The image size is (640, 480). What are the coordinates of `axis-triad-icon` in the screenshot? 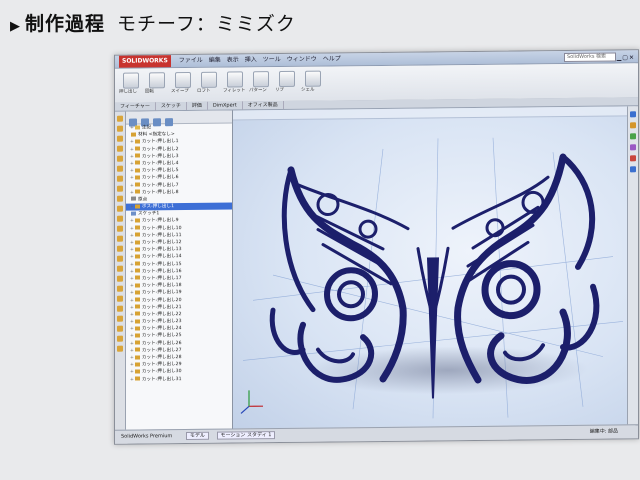 It's located at (251, 402).